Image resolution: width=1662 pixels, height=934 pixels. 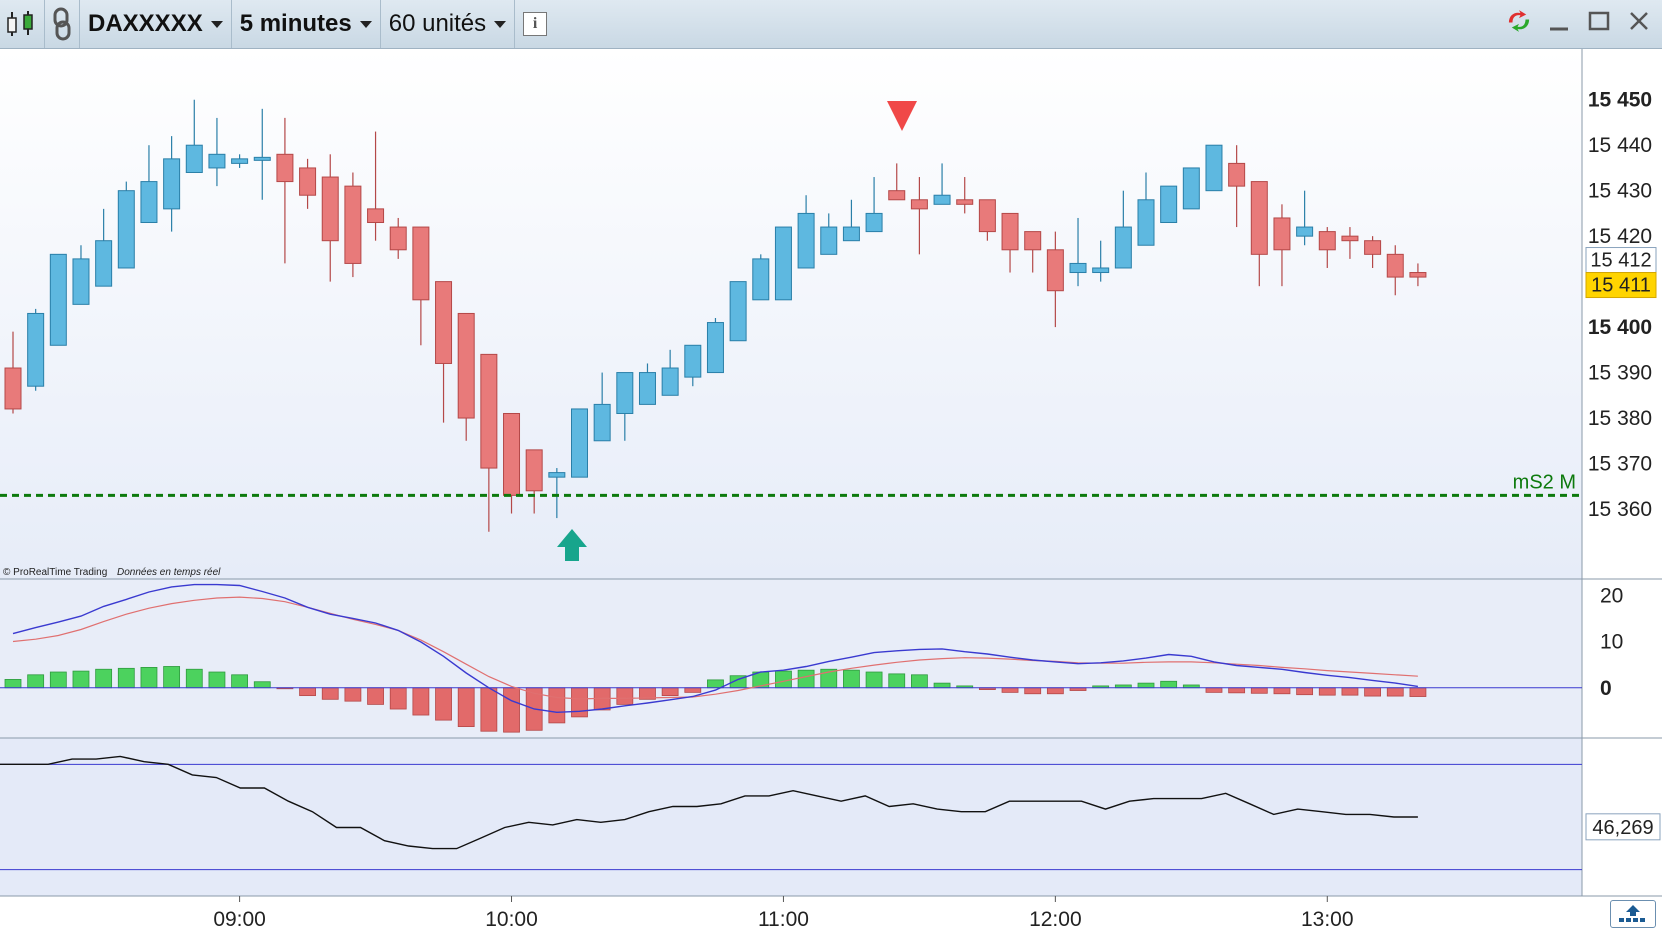 I want to click on time-tick-label: 11:00, so click(x=783, y=919).